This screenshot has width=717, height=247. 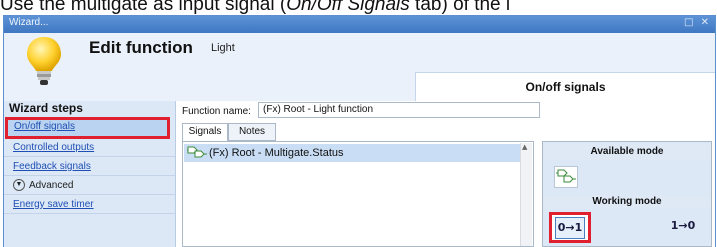 What do you see at coordinates (89, 186) in the screenshot?
I see `sidebar-item-advanced: ▼ Advanced` at bounding box center [89, 186].